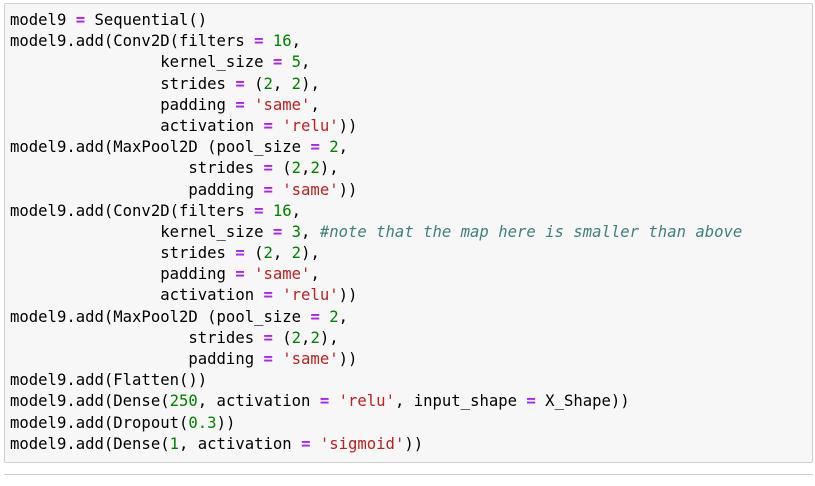 The height and width of the screenshot is (486, 815). What do you see at coordinates (160, 147) in the screenshot?
I see `code-text: model9.add(MaxPool2D (pool_size` at bounding box center [160, 147].